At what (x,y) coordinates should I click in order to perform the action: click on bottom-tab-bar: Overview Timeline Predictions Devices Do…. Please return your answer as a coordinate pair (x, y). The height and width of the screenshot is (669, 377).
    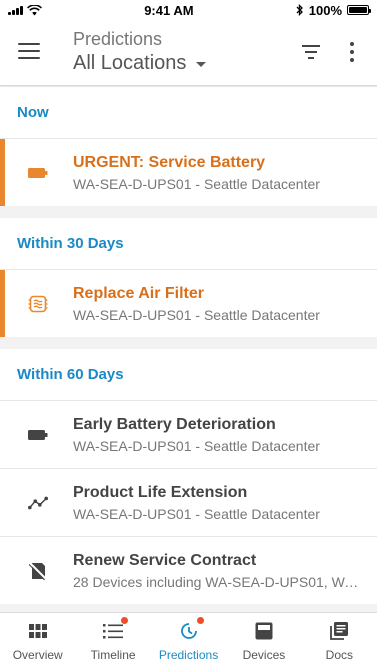
    Looking at the image, I should click on (188, 640).